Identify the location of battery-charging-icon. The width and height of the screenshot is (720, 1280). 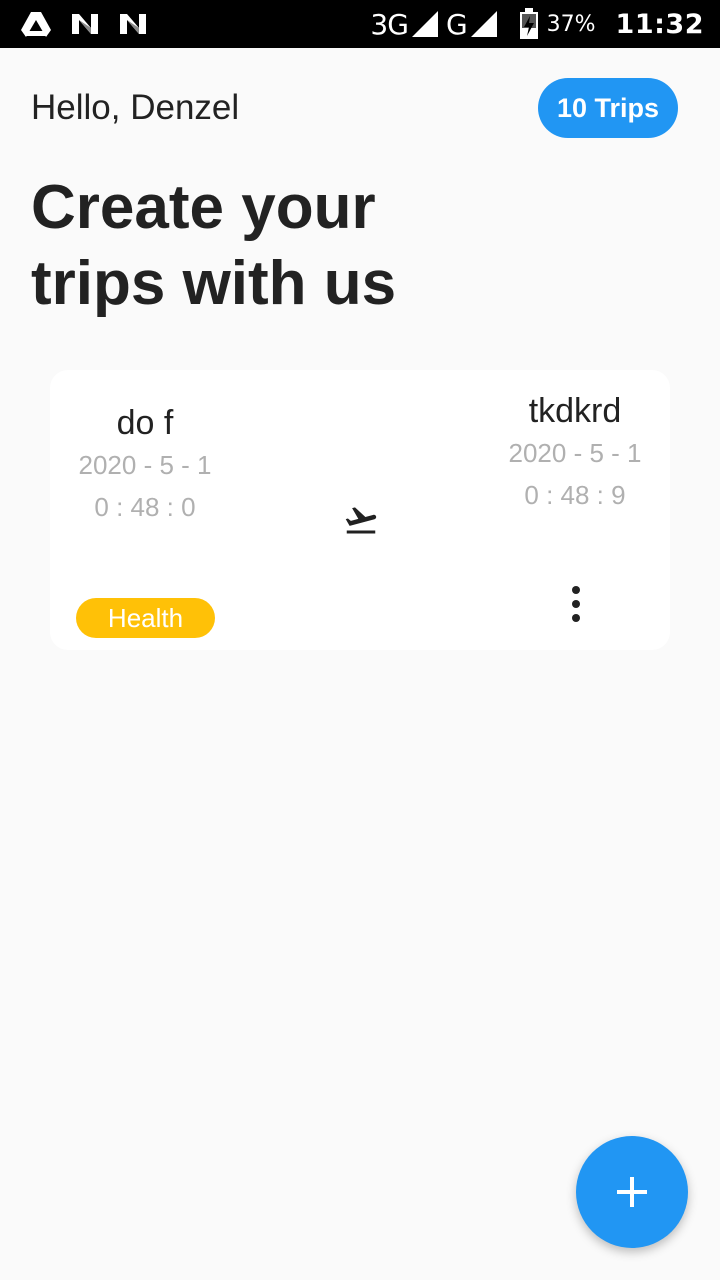
(528, 23).